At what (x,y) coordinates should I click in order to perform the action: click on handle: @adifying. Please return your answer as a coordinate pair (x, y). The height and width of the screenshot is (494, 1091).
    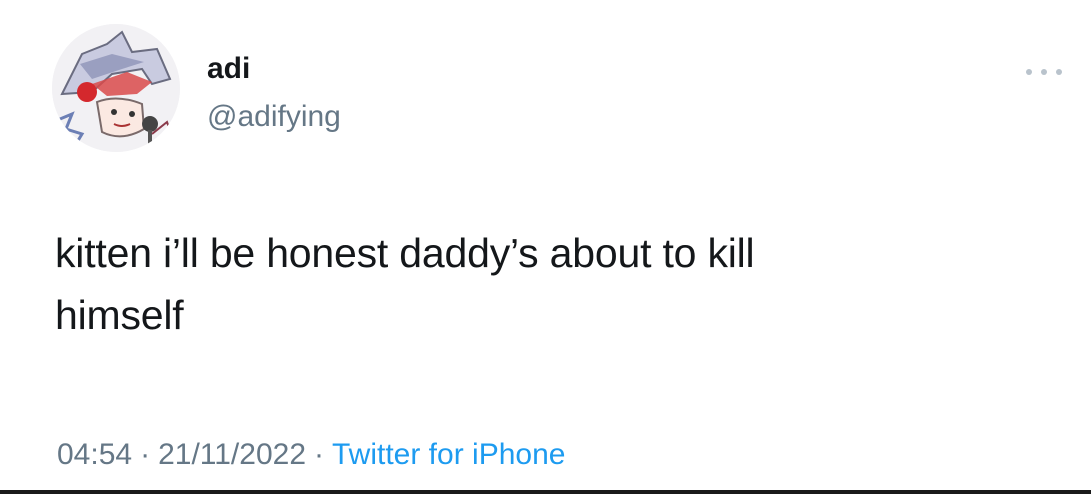
    Looking at the image, I should click on (274, 117).